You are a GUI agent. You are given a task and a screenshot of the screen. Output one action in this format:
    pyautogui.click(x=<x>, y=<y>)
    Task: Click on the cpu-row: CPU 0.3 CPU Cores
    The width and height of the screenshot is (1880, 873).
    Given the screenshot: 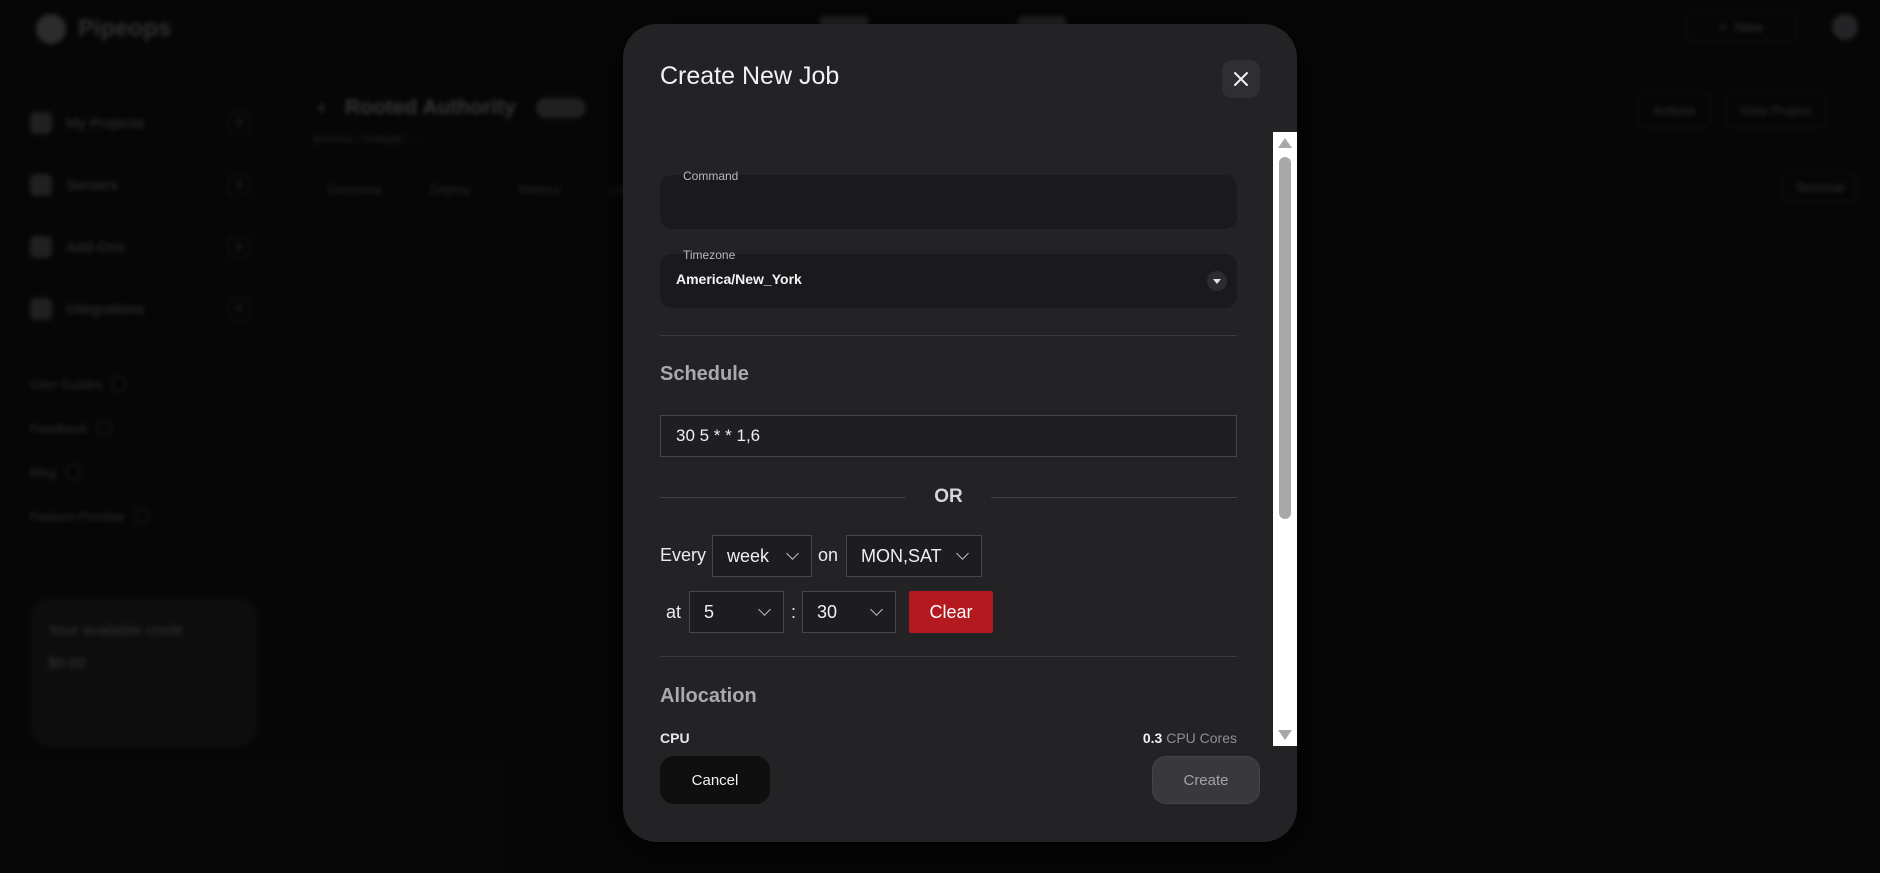 What is the action you would take?
    pyautogui.click(x=948, y=738)
    